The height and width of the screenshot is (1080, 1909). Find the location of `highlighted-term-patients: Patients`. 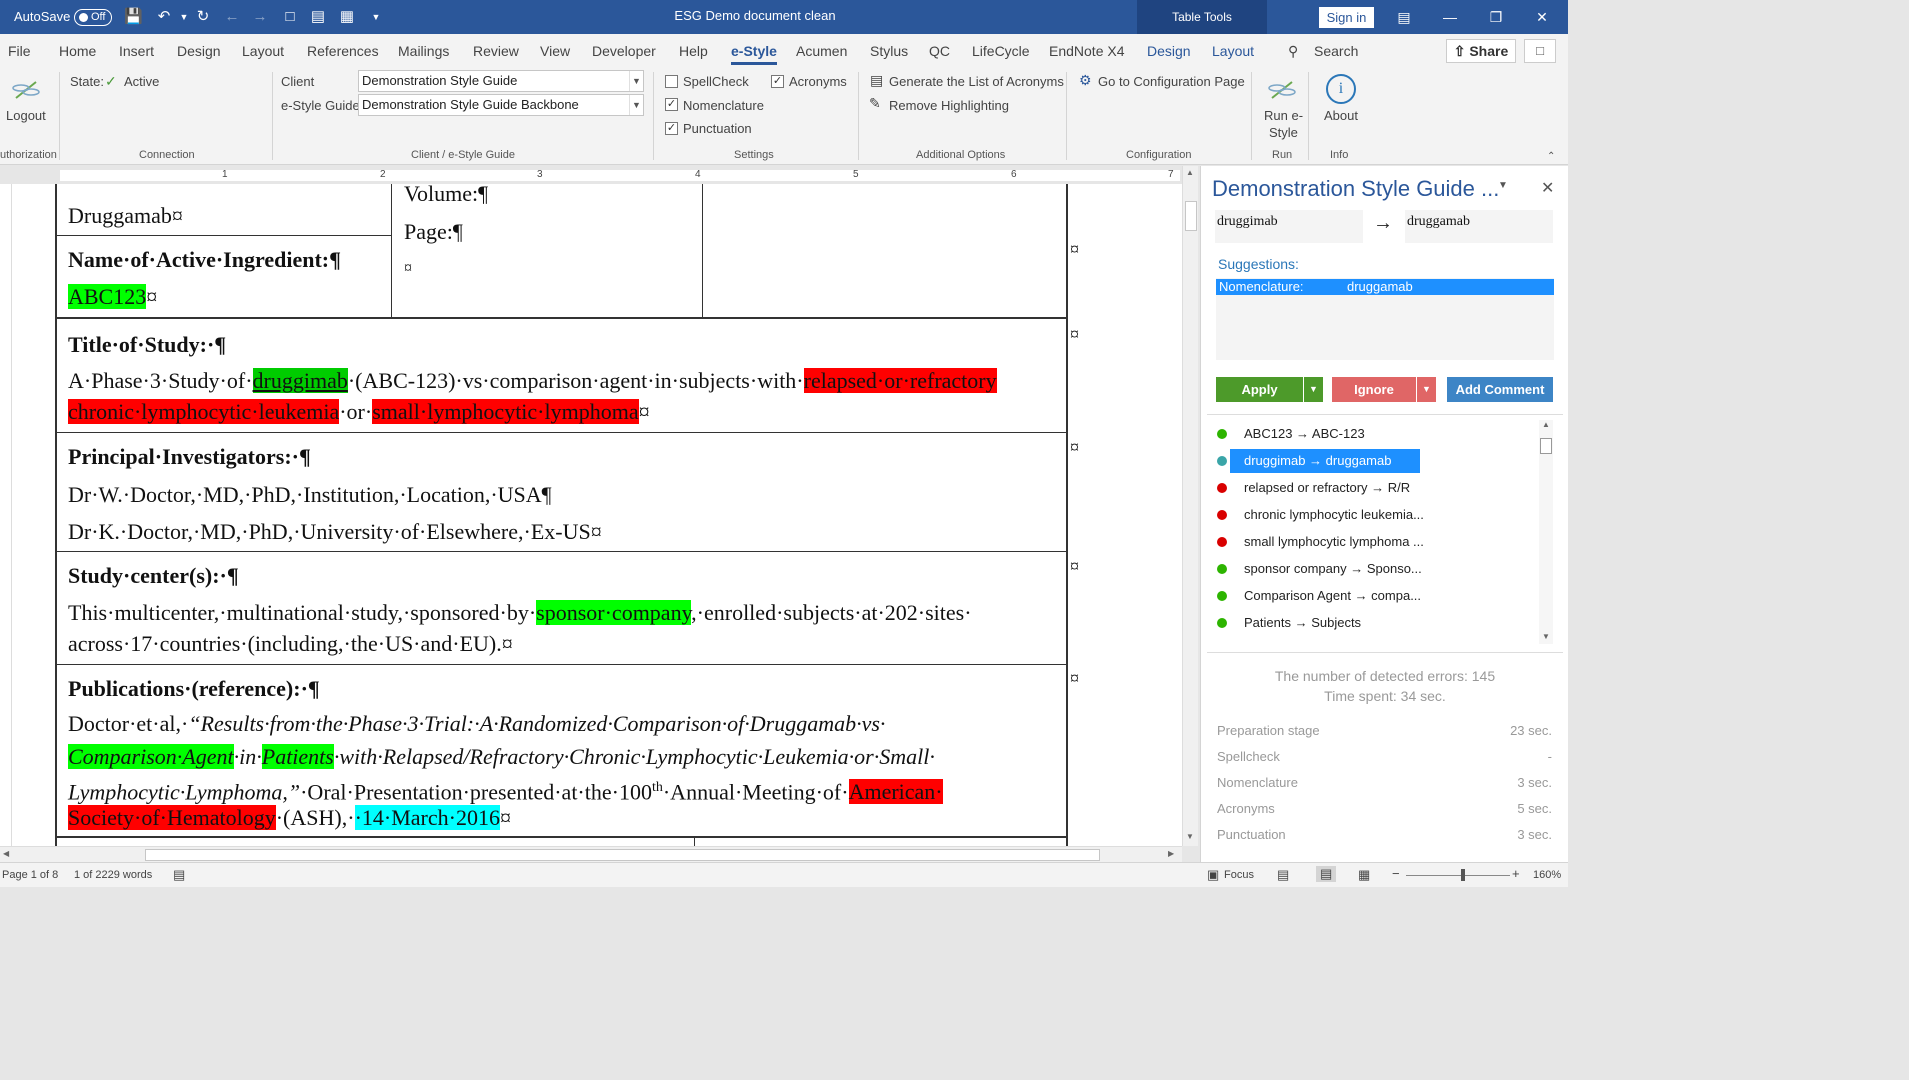

highlighted-term-patients: Patients is located at coordinates (297, 756).